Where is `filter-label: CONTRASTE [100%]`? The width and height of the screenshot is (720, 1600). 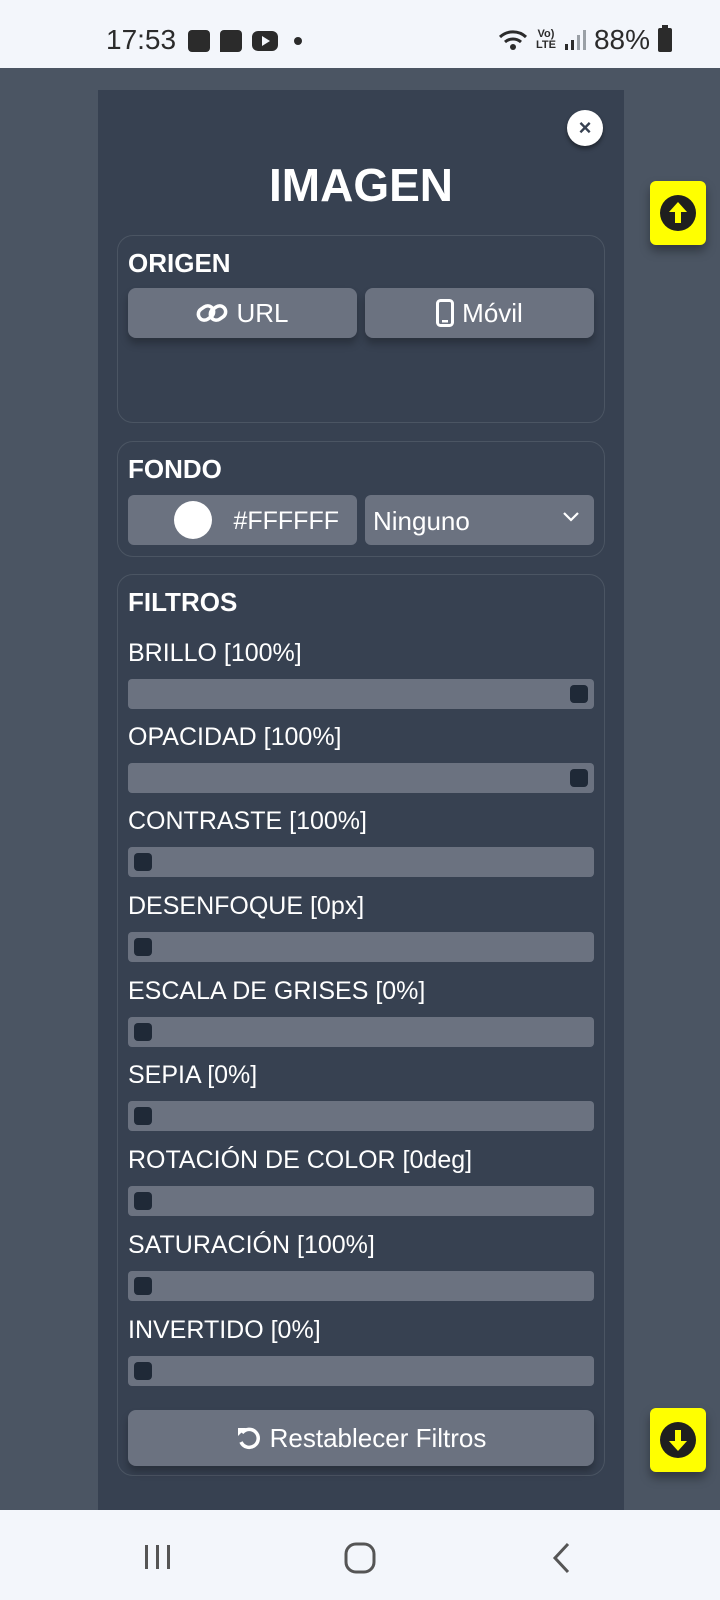 filter-label: CONTRASTE [100%] is located at coordinates (247, 821).